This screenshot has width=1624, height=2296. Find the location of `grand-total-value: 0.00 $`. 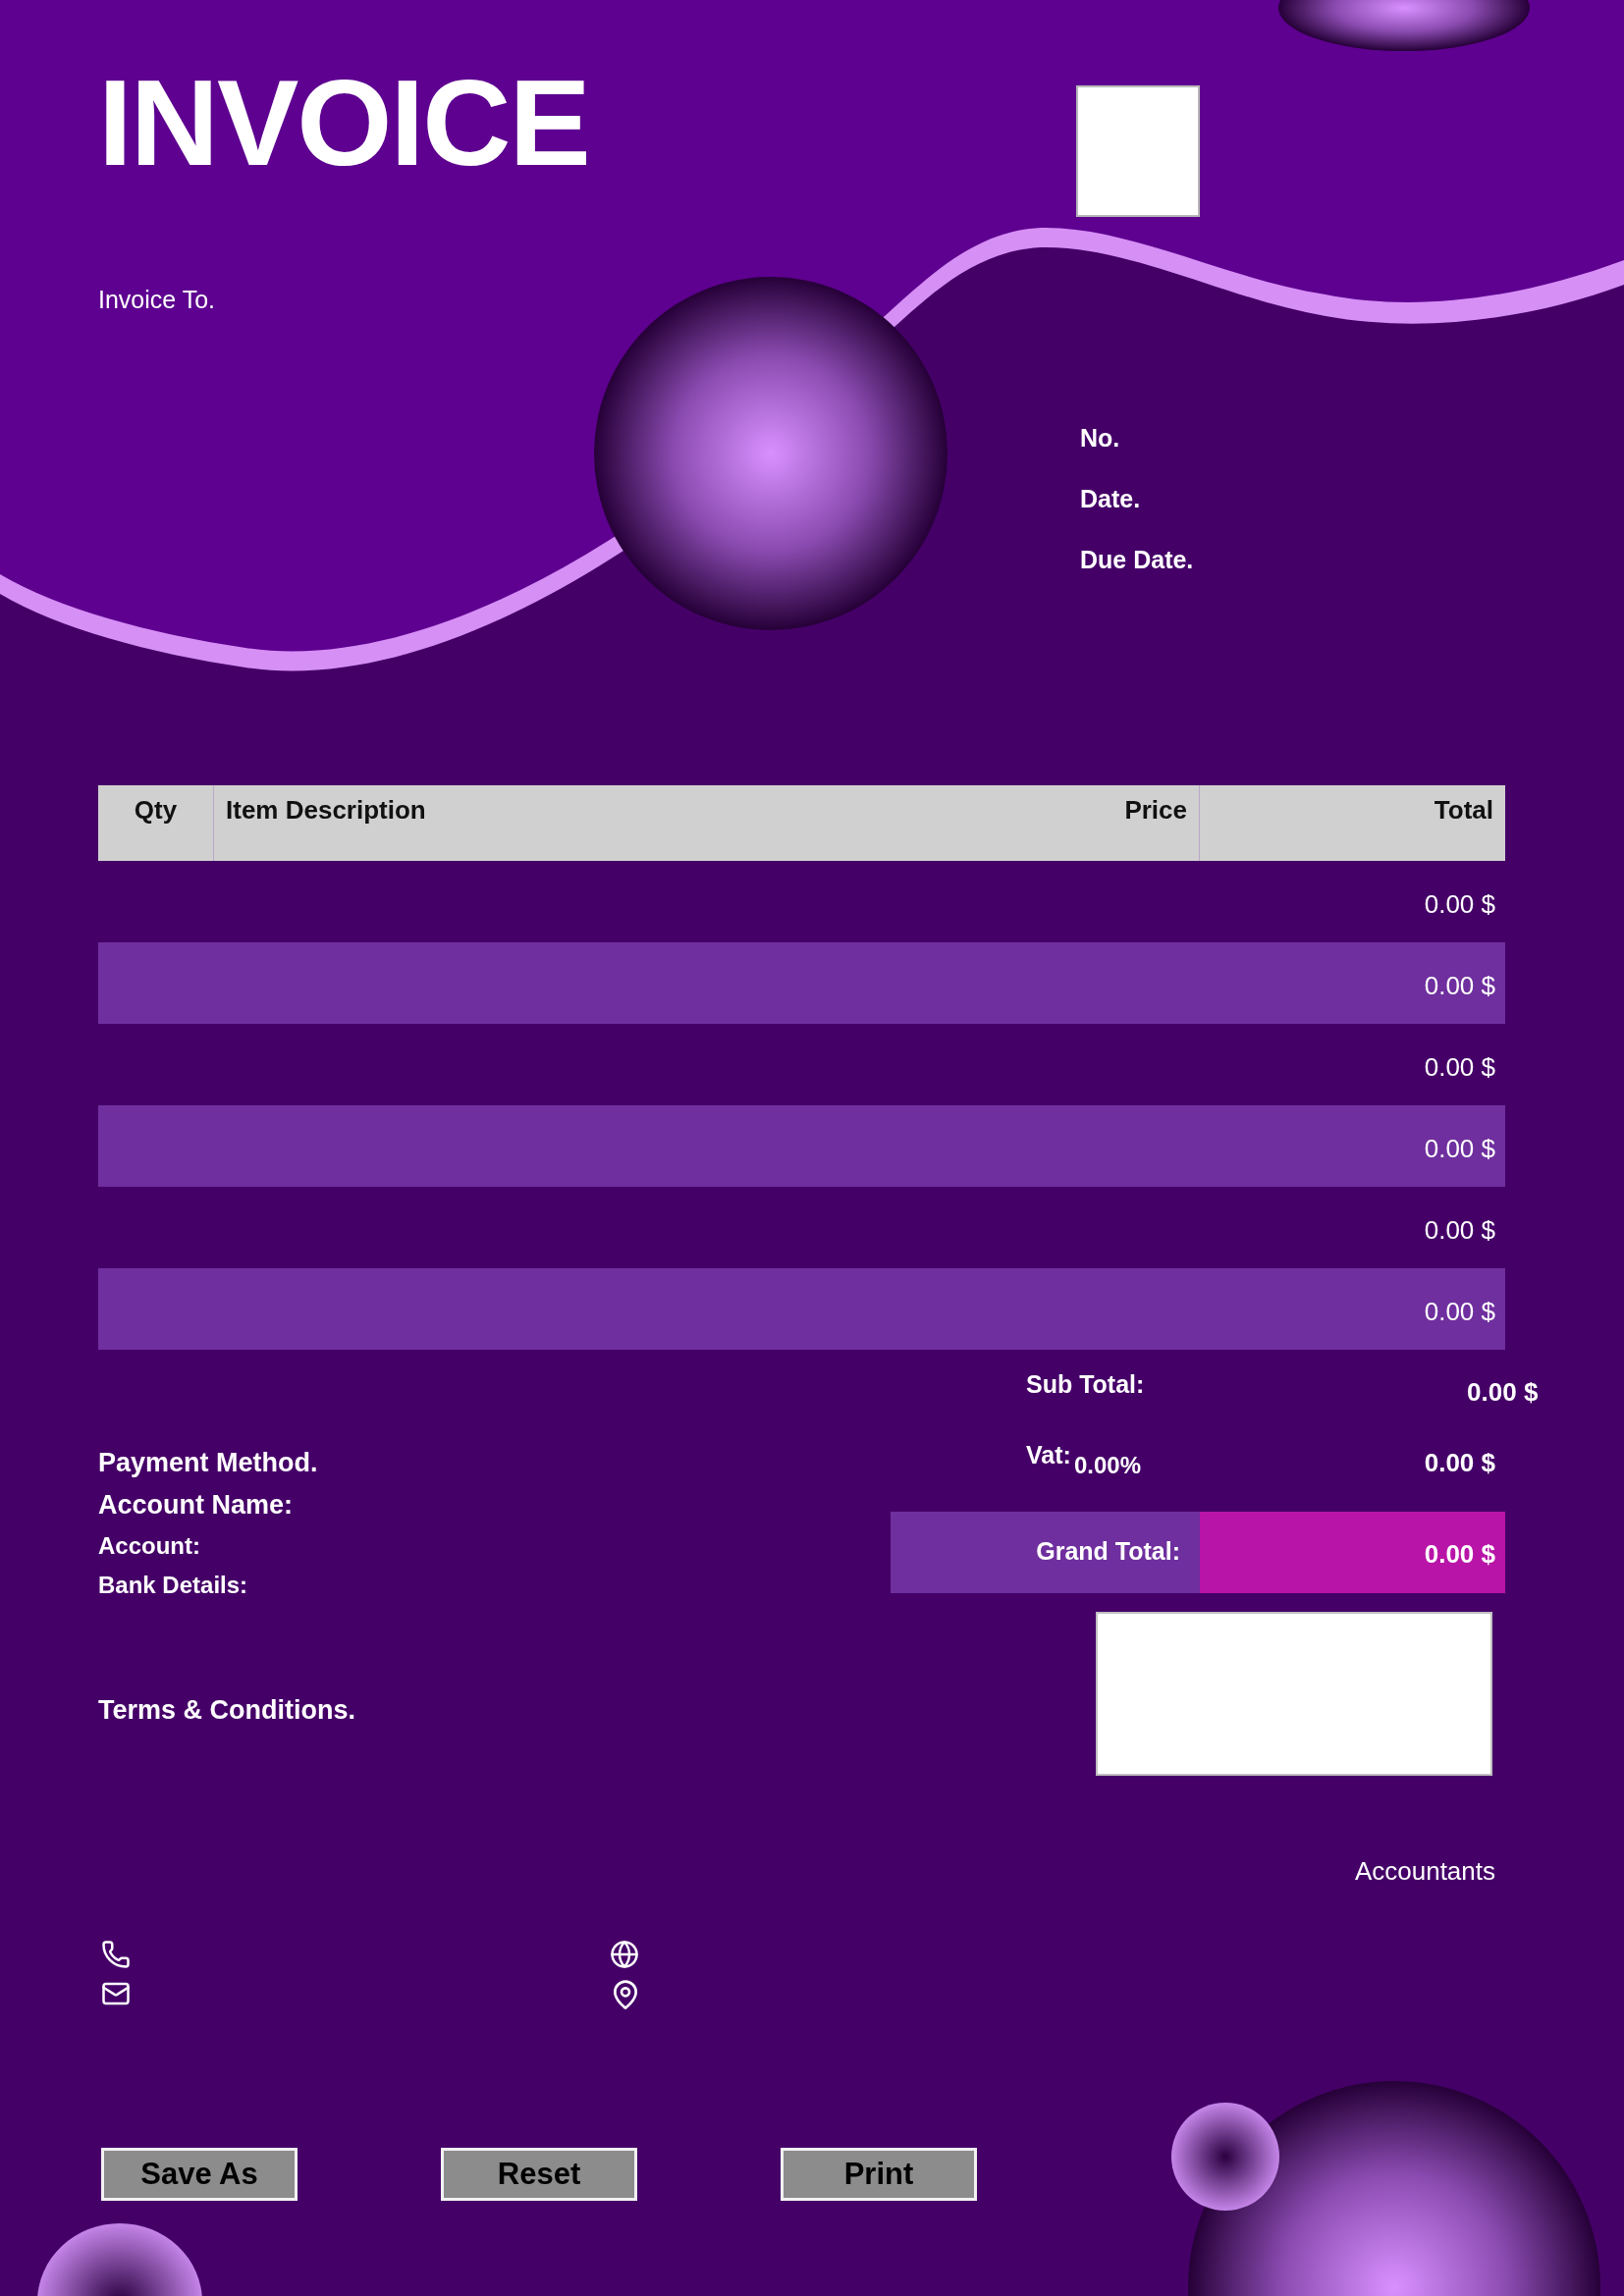

grand-total-value: 0.00 $ is located at coordinates (1352, 1553).